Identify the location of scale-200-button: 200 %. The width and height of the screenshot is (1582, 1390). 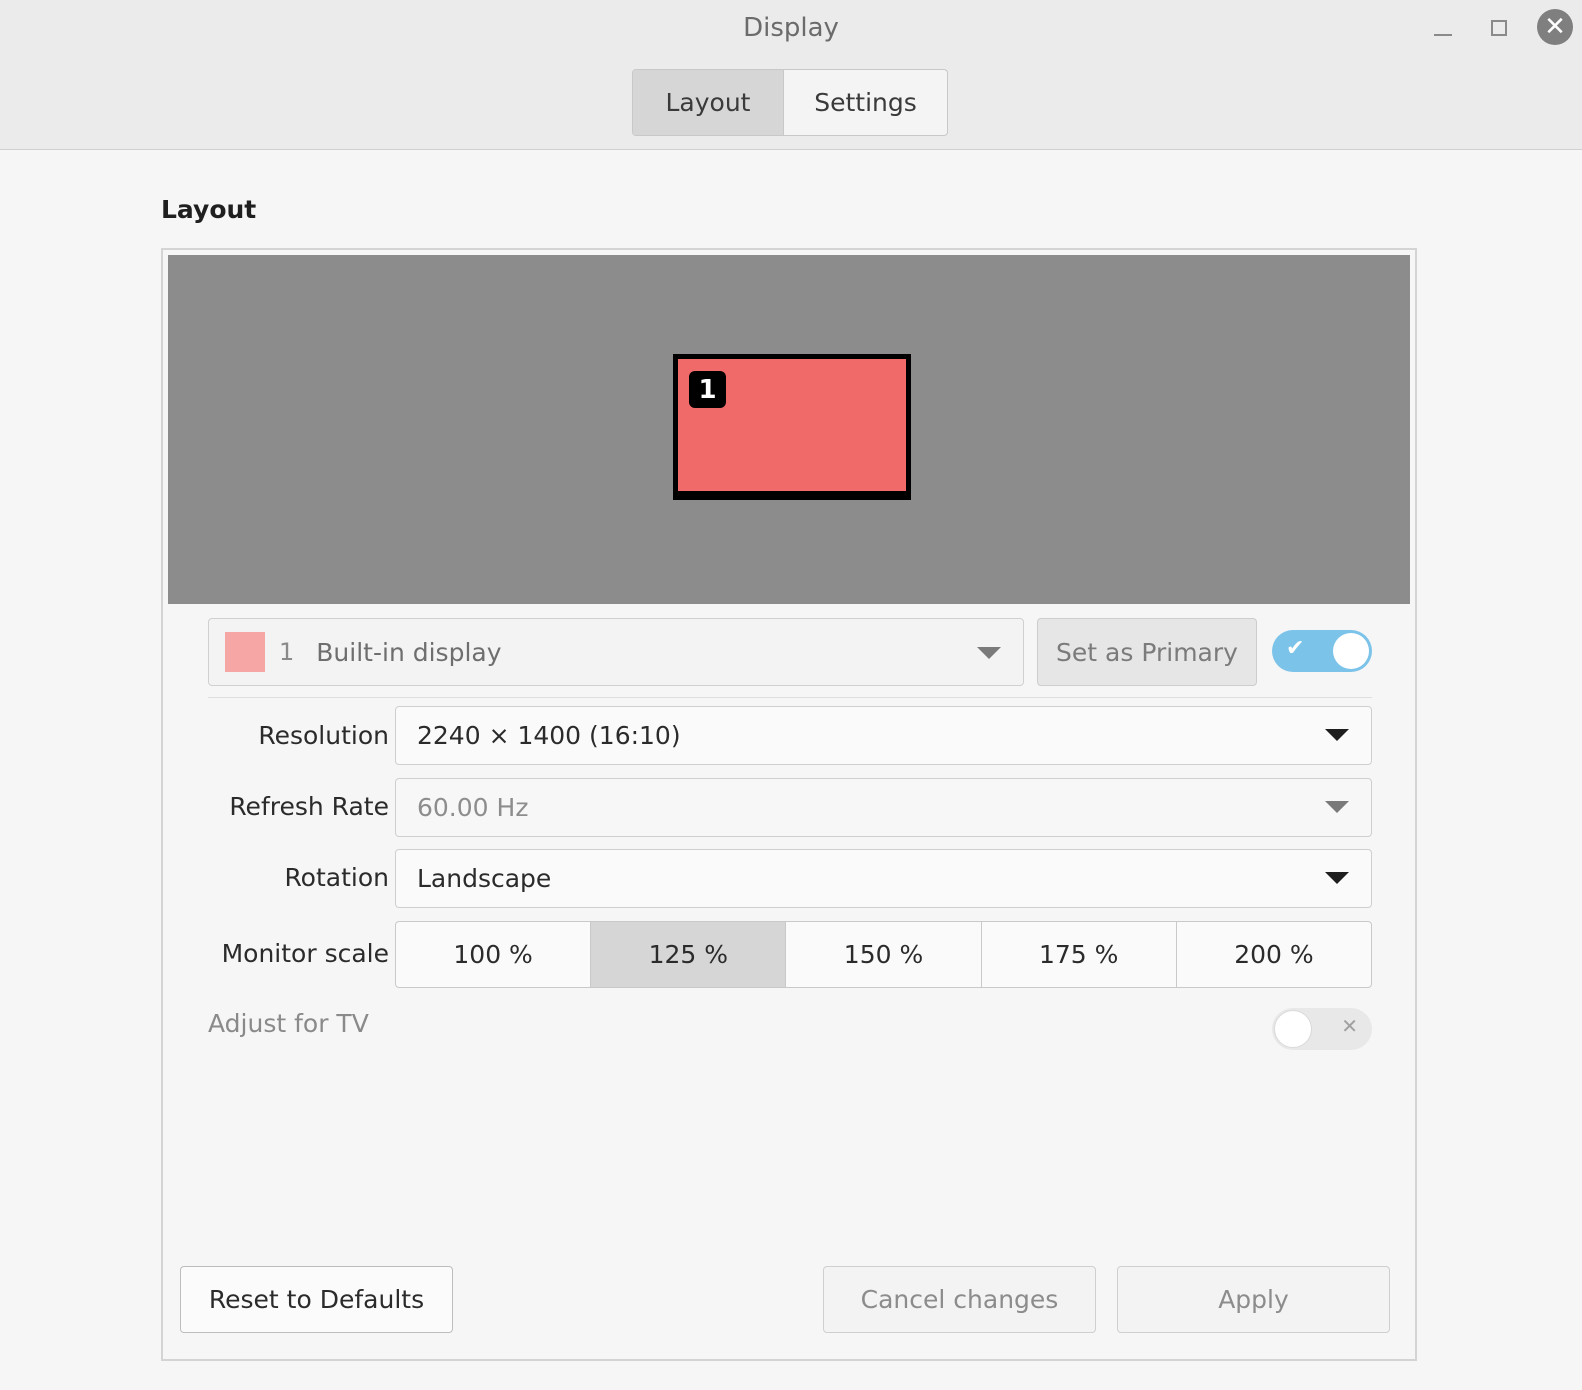
(1273, 954).